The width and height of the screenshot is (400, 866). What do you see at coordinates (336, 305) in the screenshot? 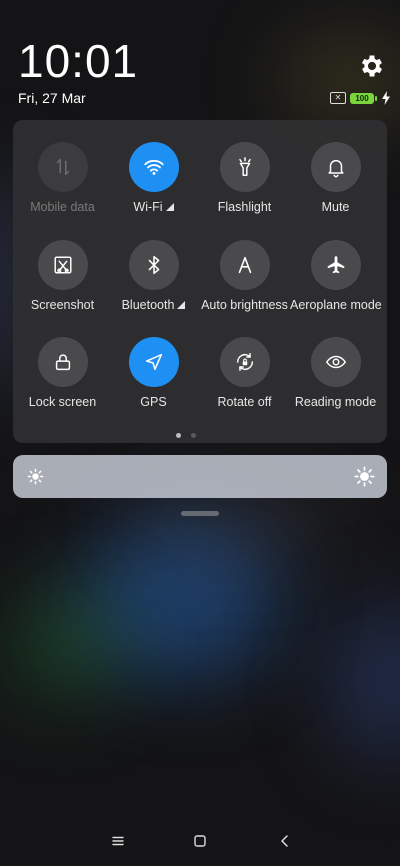
I see `tile-label: Aeroplane mode` at bounding box center [336, 305].